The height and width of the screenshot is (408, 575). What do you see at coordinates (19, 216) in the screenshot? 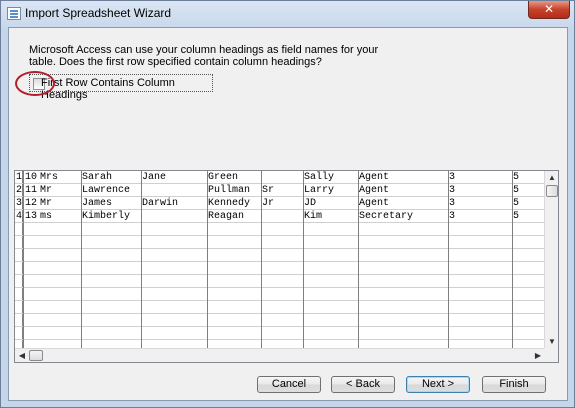
I see `row-number: 4` at bounding box center [19, 216].